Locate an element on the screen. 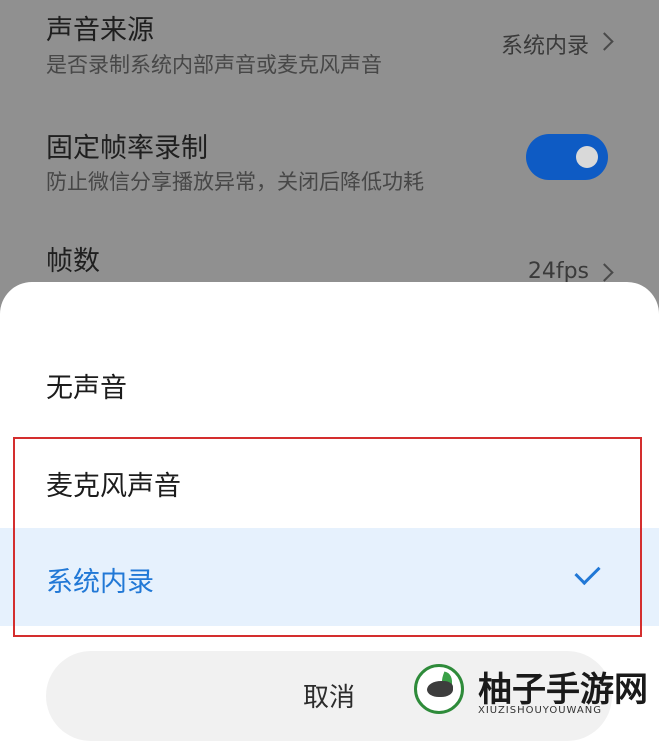  watermark: 柚子手游网 XIUZISHOUYOUWANG is located at coordinates (532, 691).